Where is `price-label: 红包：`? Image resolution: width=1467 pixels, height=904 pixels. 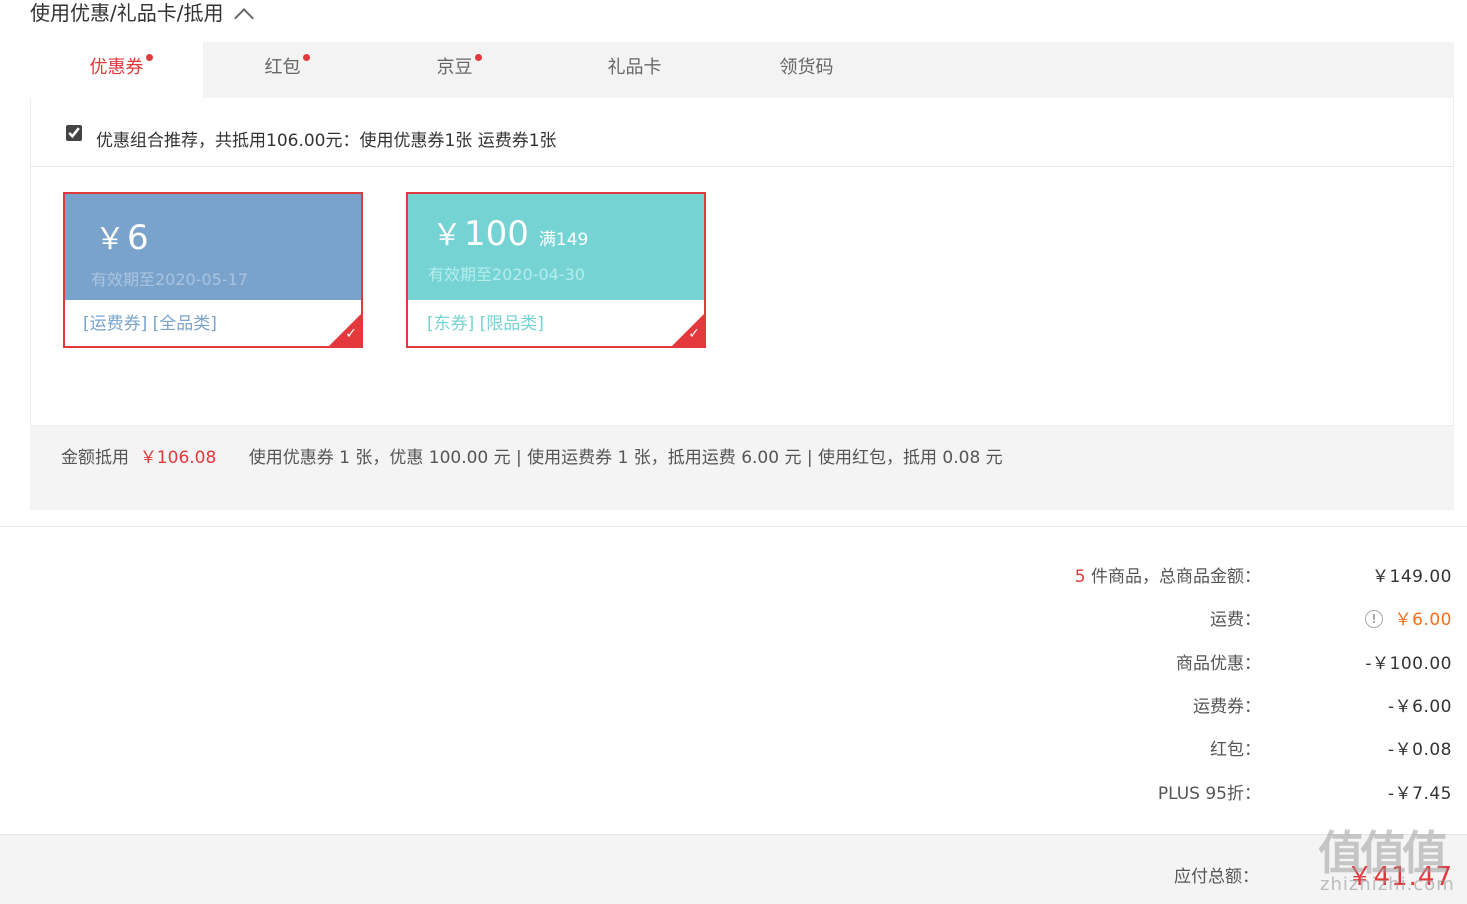
price-label: 红包： is located at coordinates (1235, 750).